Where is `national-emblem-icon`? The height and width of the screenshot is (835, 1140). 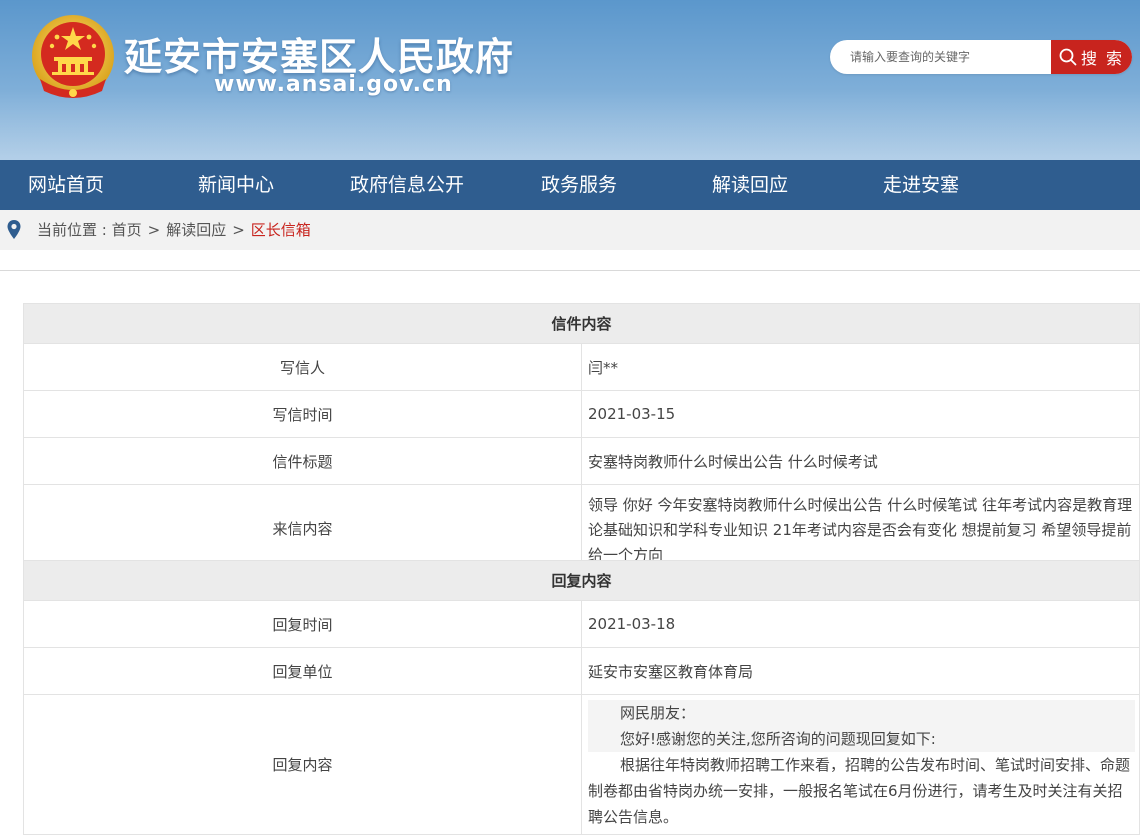 national-emblem-icon is located at coordinates (73, 56).